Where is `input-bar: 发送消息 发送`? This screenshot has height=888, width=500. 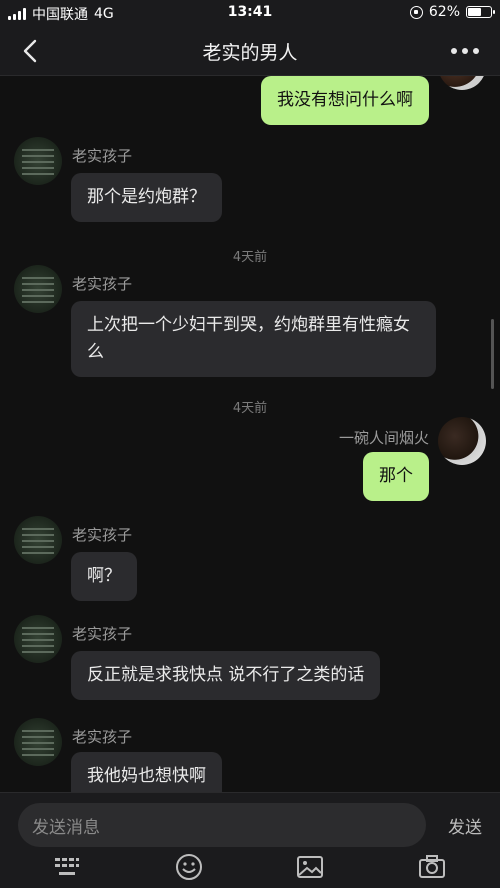
input-bar: 发送消息 发送 is located at coordinates (250, 840).